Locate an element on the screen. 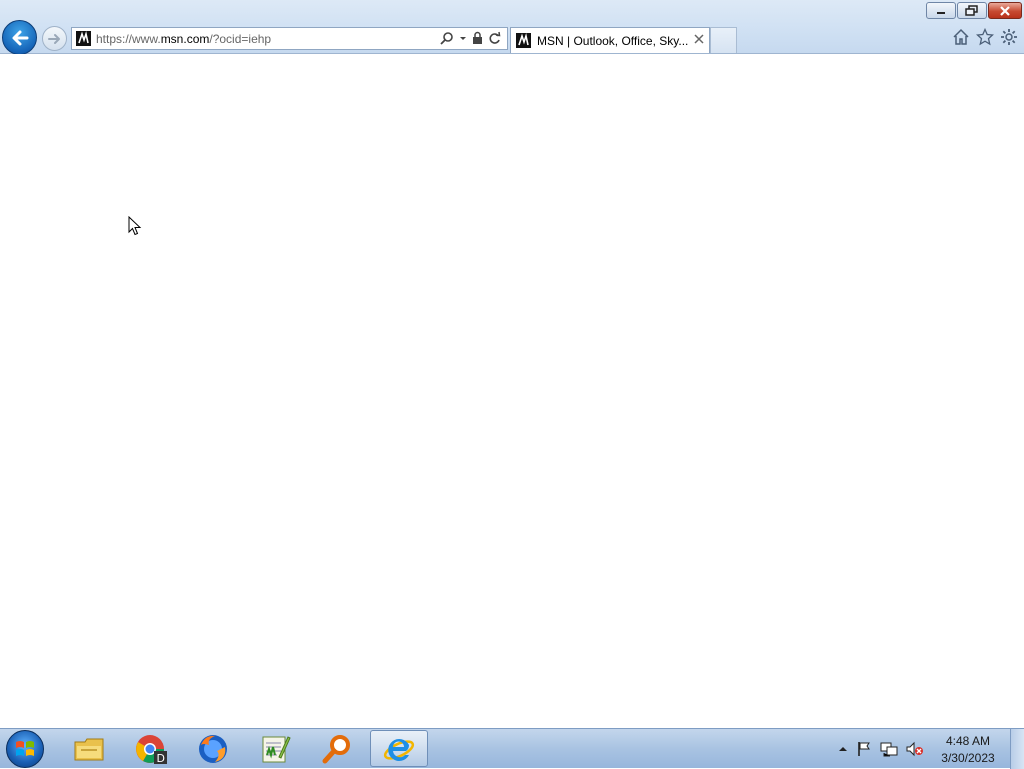 The width and height of the screenshot is (1024, 769). network-icon is located at coordinates (889, 749).